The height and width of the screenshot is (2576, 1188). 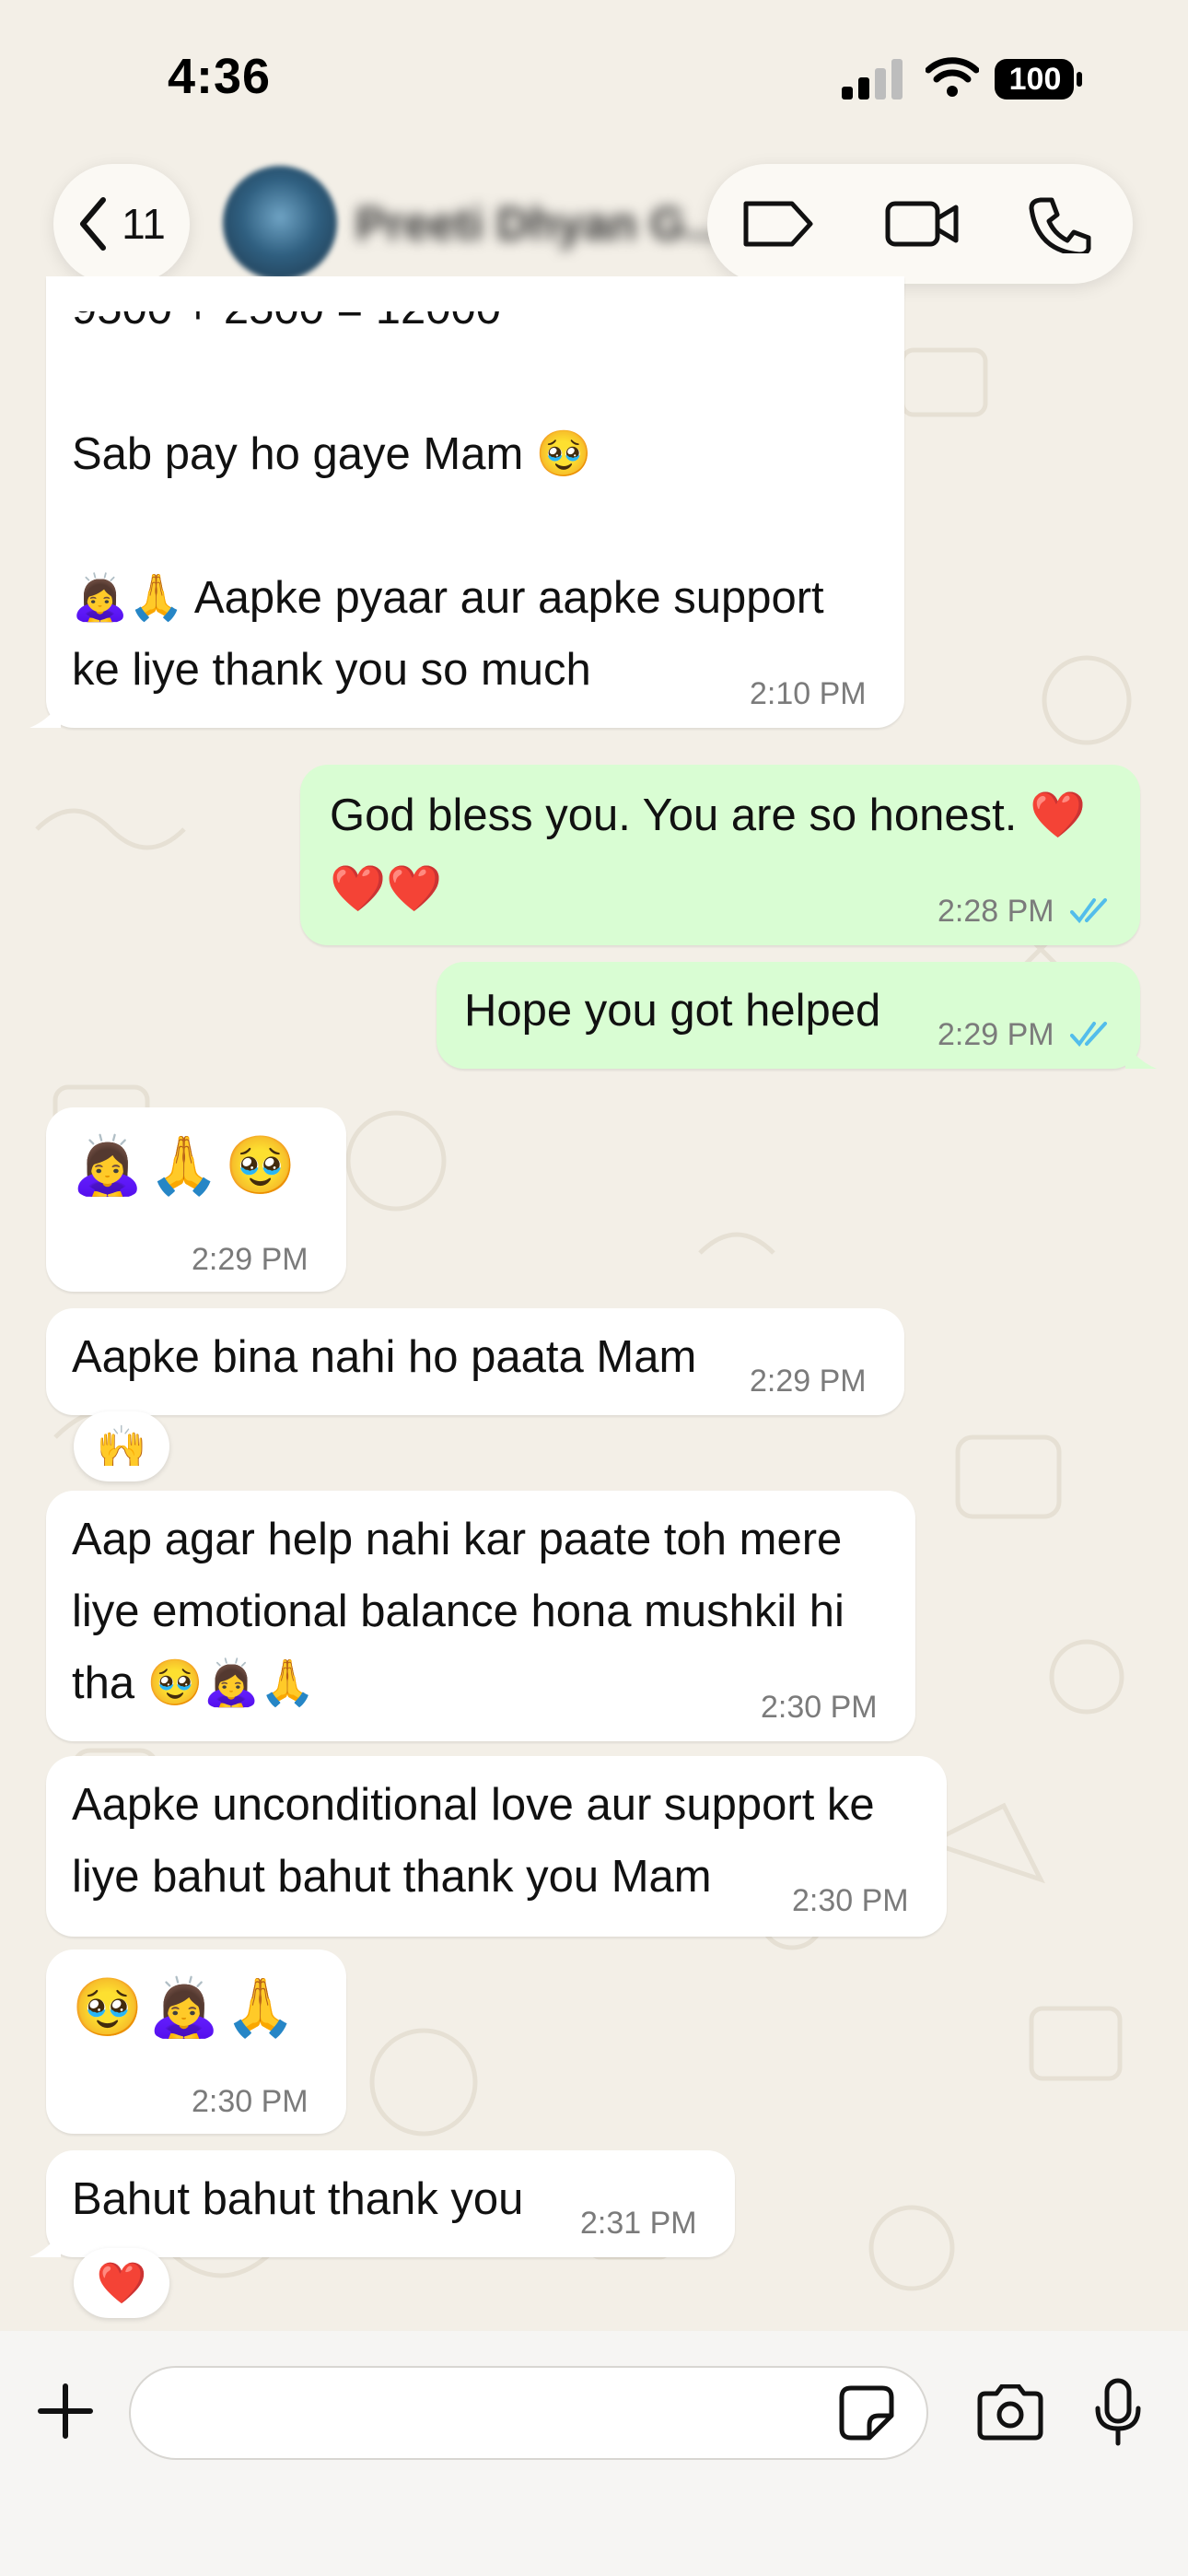 What do you see at coordinates (779, 223) in the screenshot?
I see `label-icon` at bounding box center [779, 223].